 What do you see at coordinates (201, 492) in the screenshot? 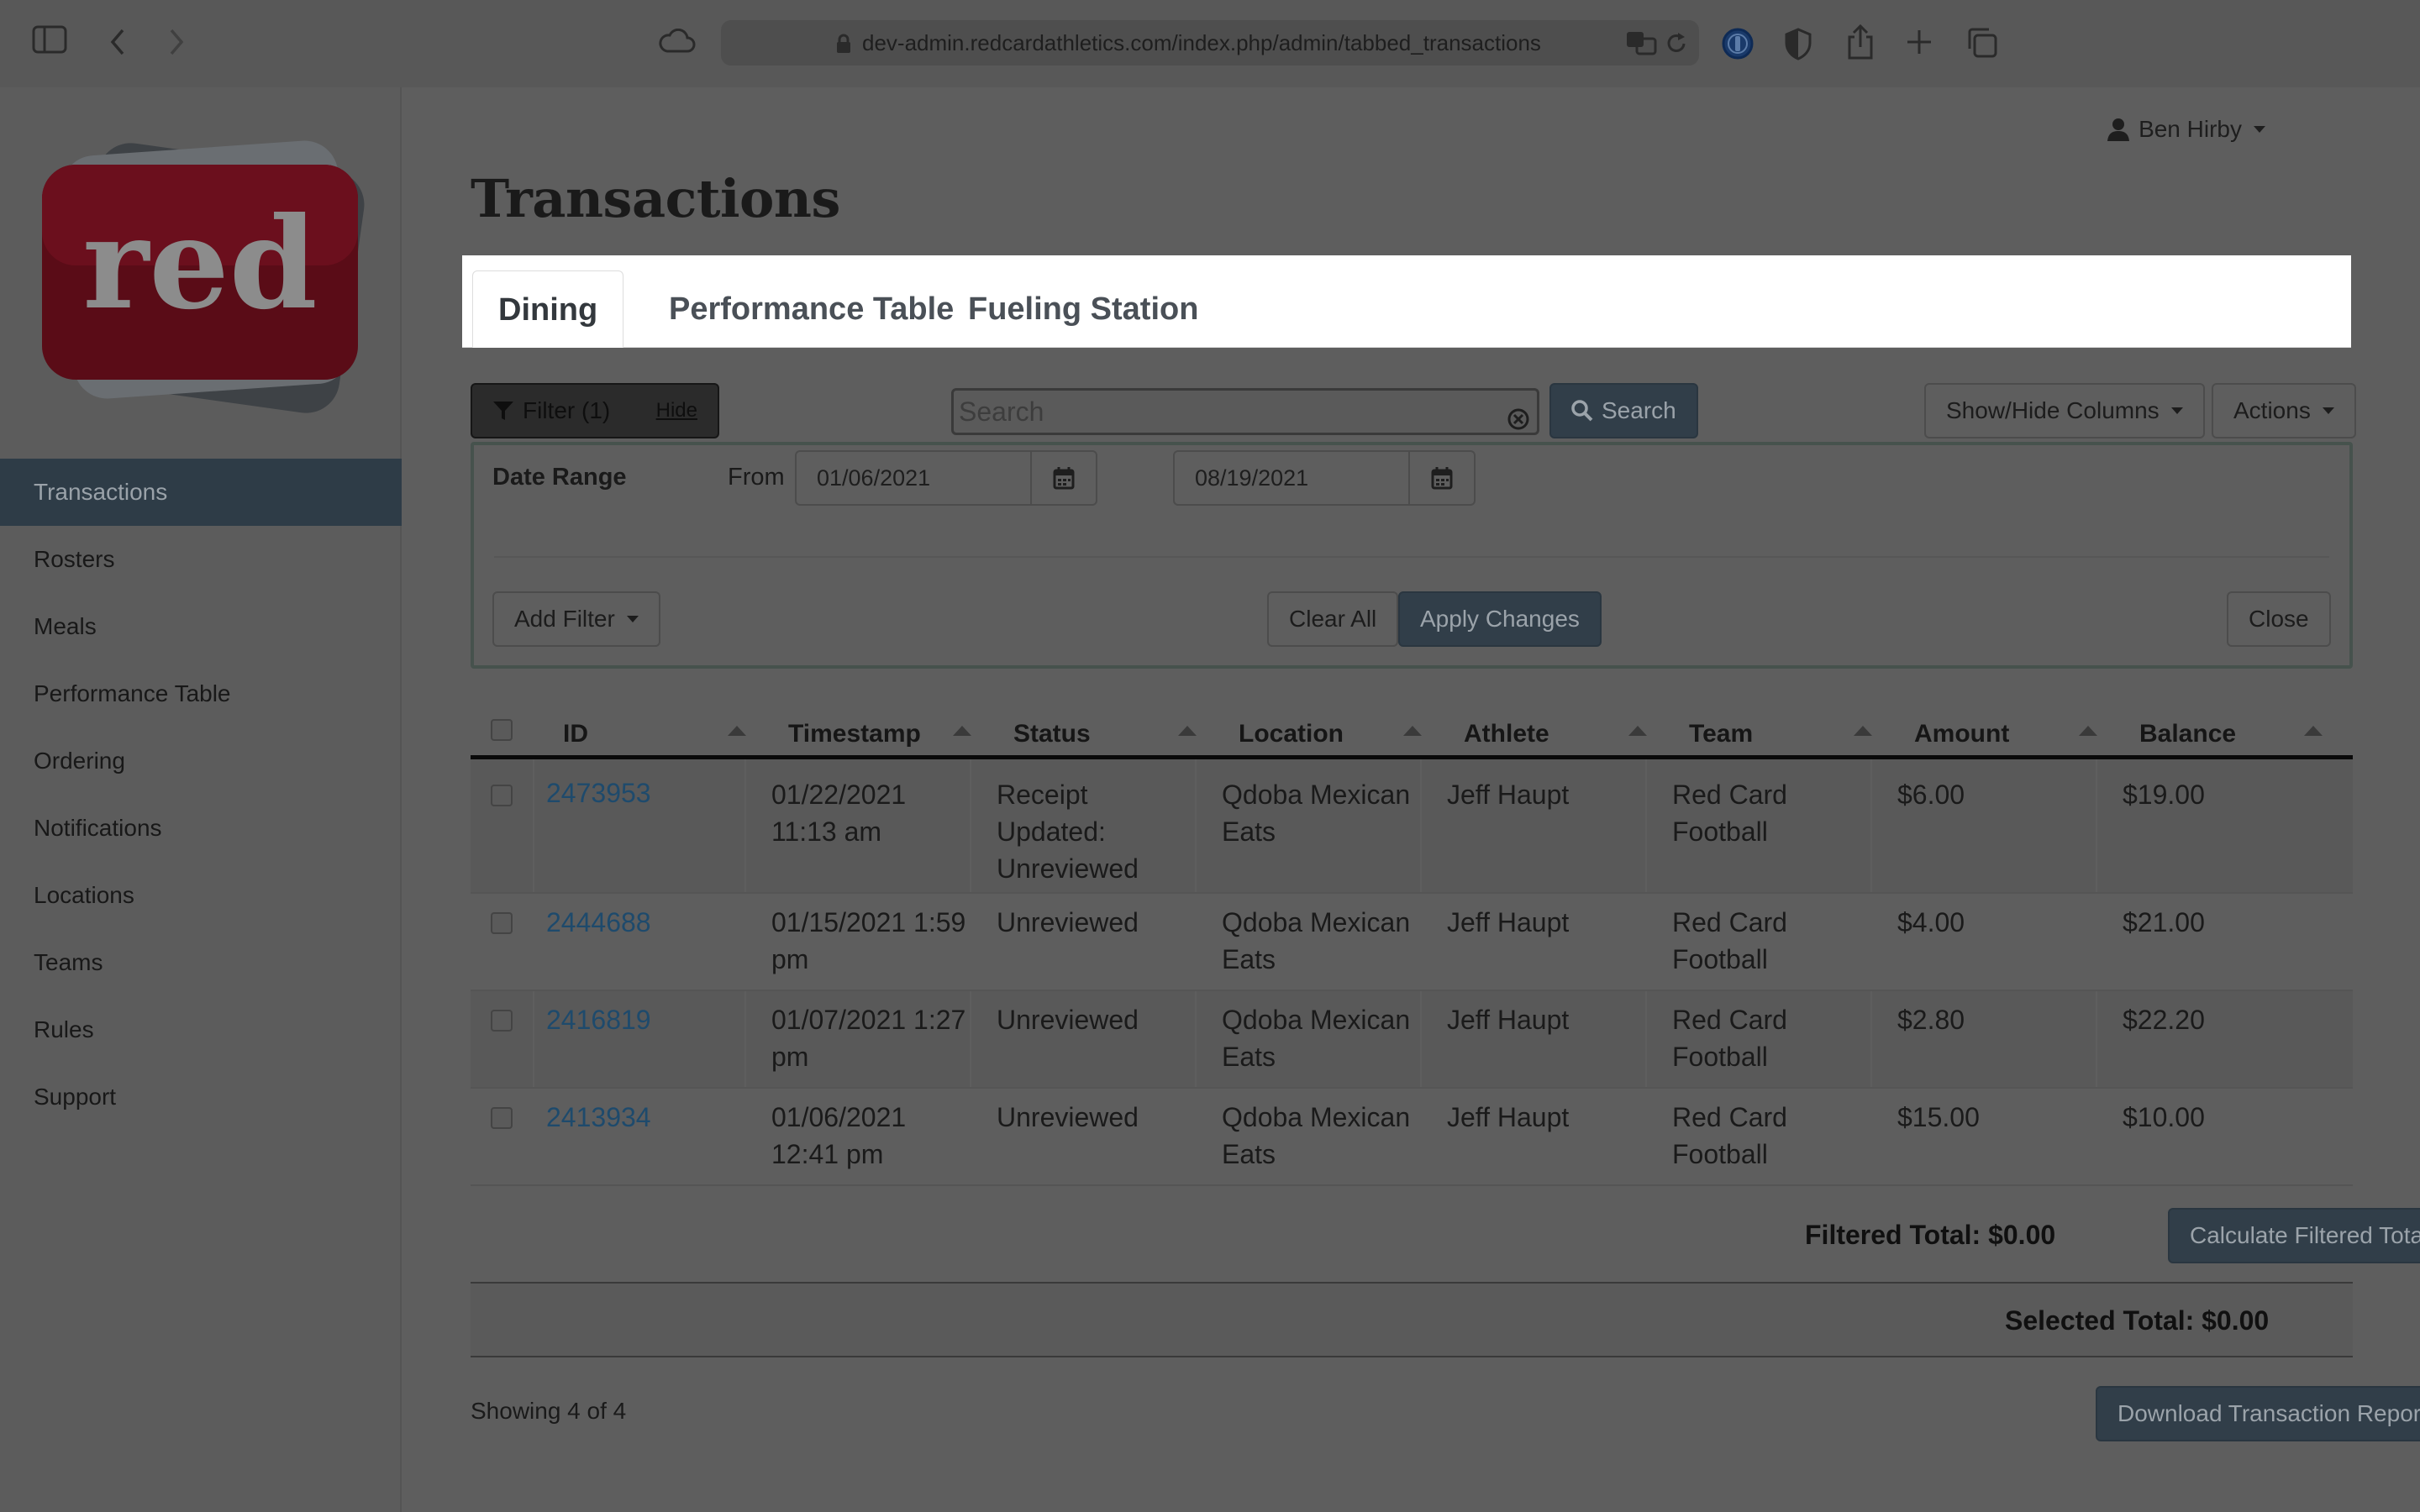
I see `sidebar-item-transactions: Transactions` at bounding box center [201, 492].